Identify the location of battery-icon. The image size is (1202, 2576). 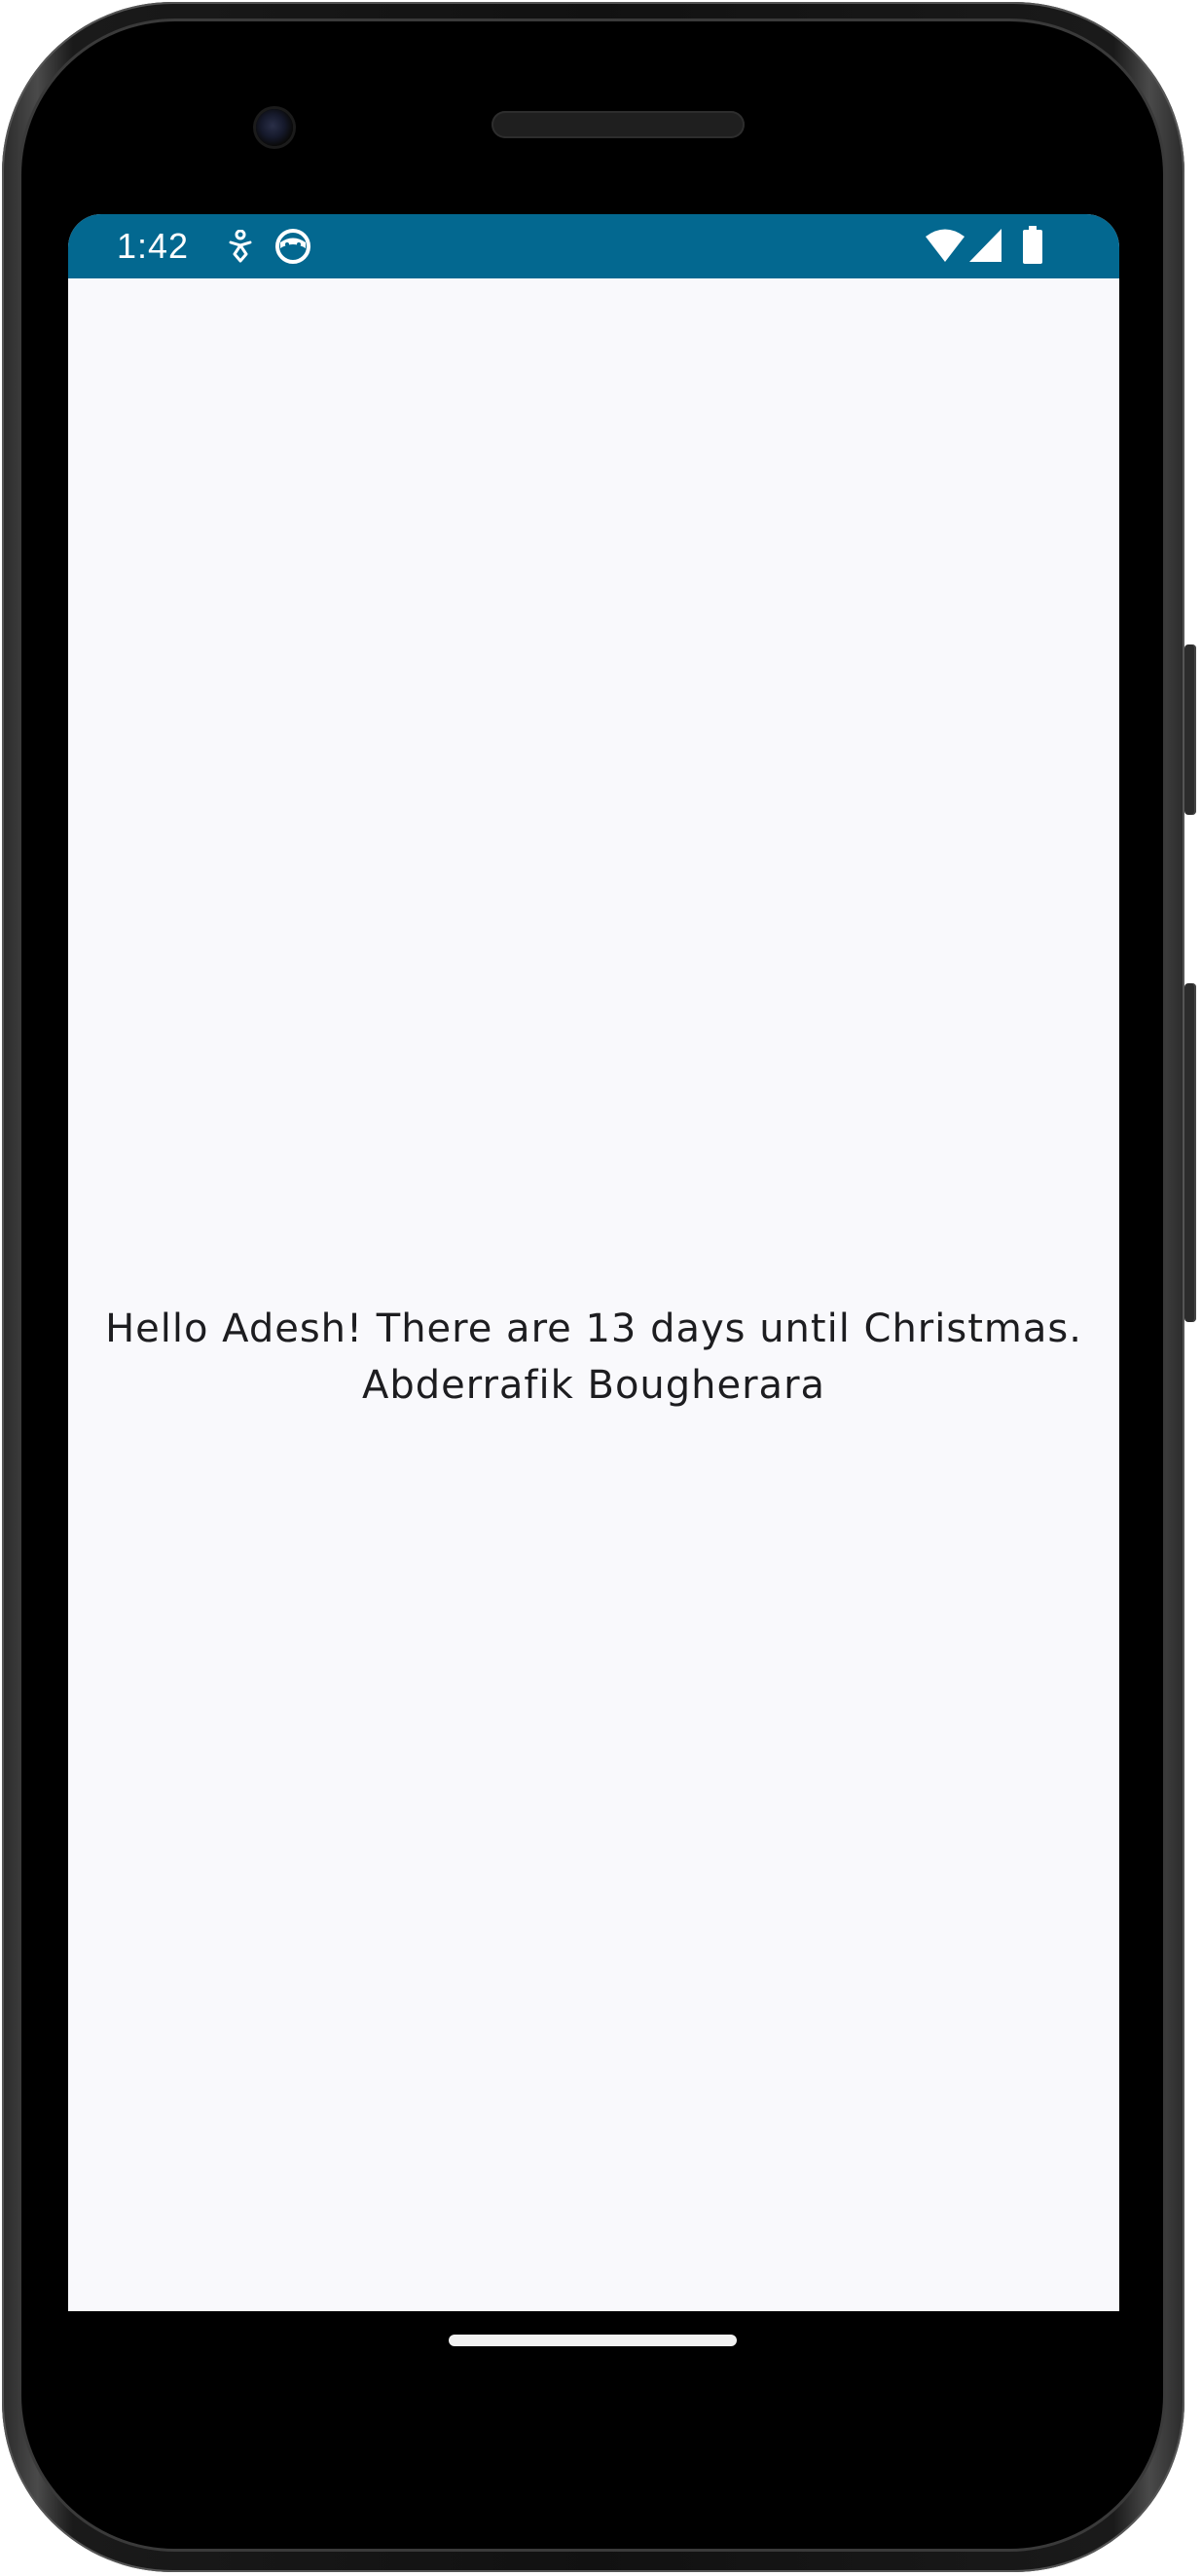
(1032, 245).